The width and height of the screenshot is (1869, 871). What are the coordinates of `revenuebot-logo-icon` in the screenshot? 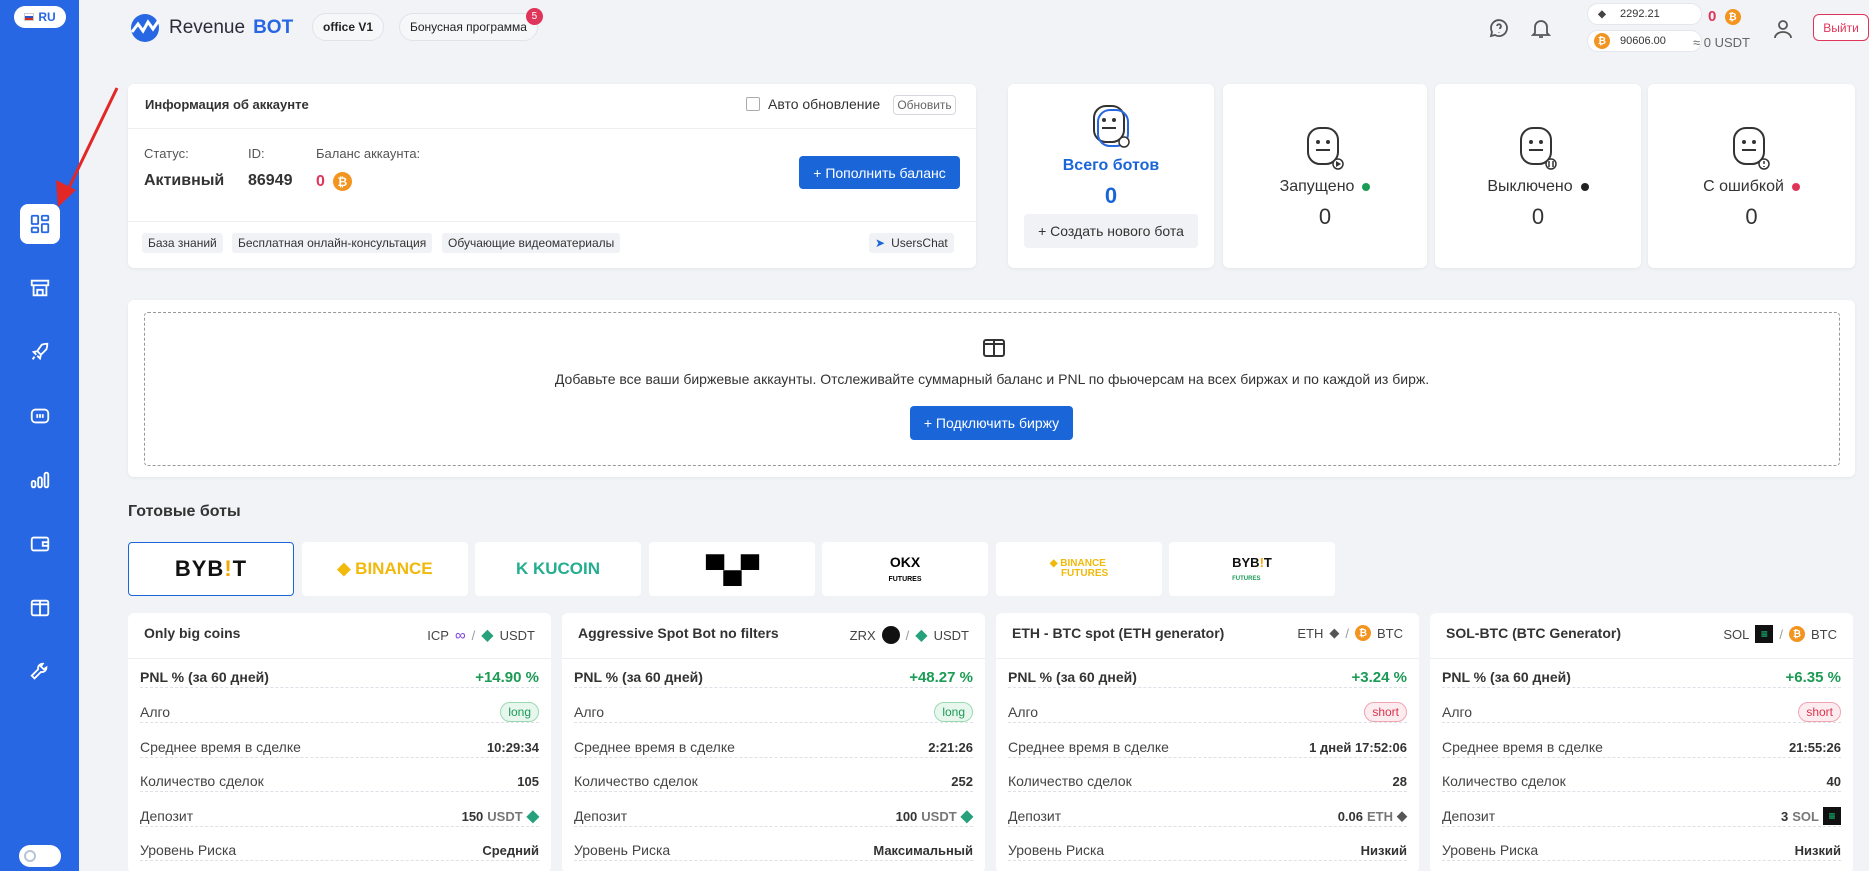 It's located at (145, 28).